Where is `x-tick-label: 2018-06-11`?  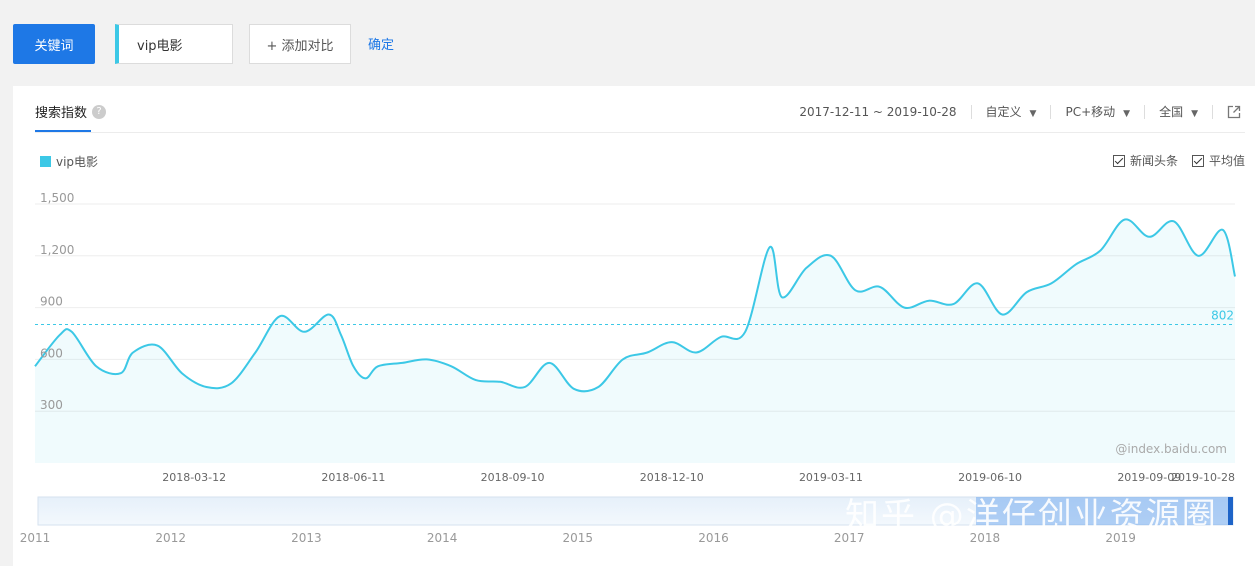 x-tick-label: 2018-06-11 is located at coordinates (353, 477).